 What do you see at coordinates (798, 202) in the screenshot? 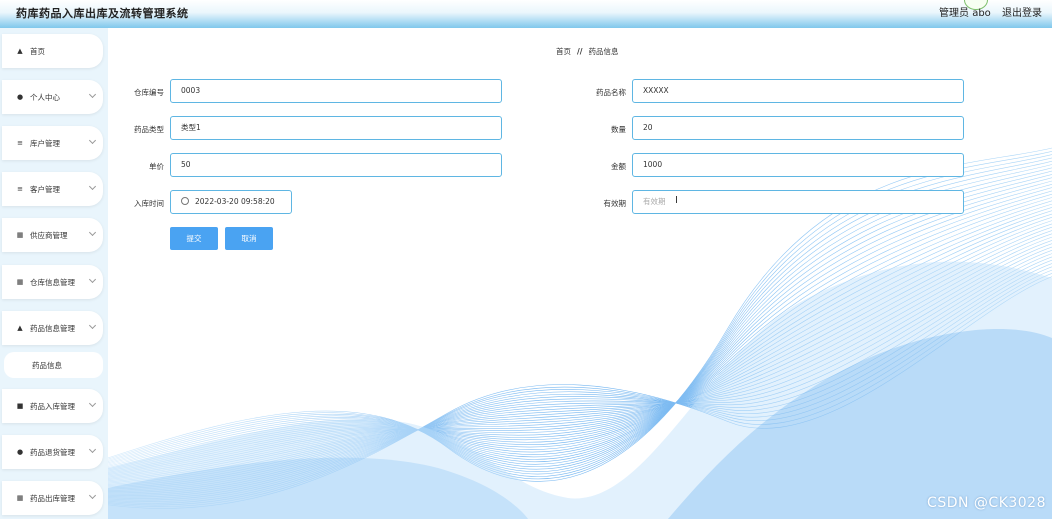
I see `expiry-input: 有效期 I` at bounding box center [798, 202].